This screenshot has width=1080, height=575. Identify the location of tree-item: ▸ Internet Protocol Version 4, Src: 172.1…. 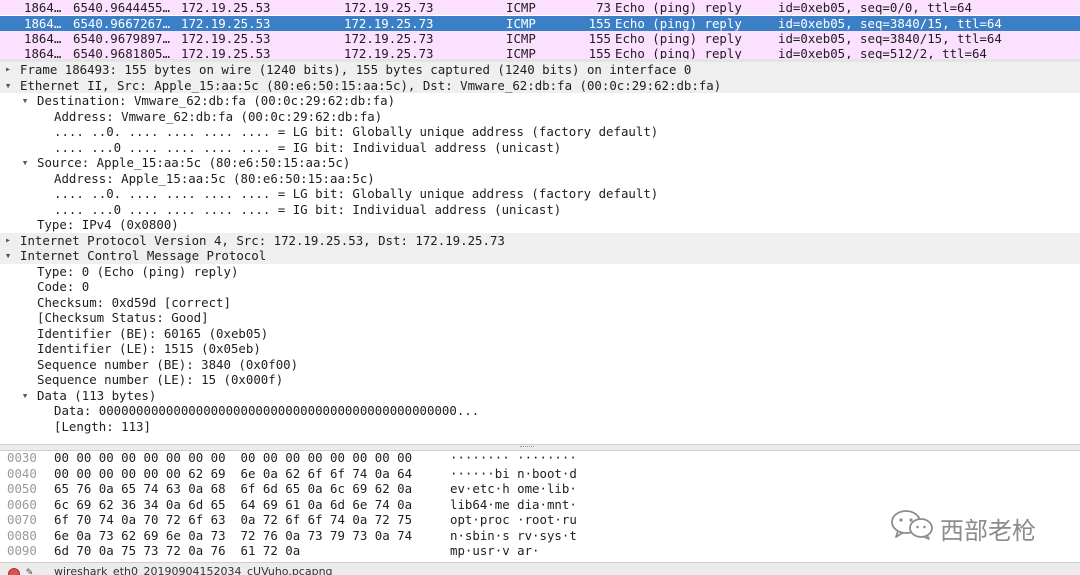
(540, 240).